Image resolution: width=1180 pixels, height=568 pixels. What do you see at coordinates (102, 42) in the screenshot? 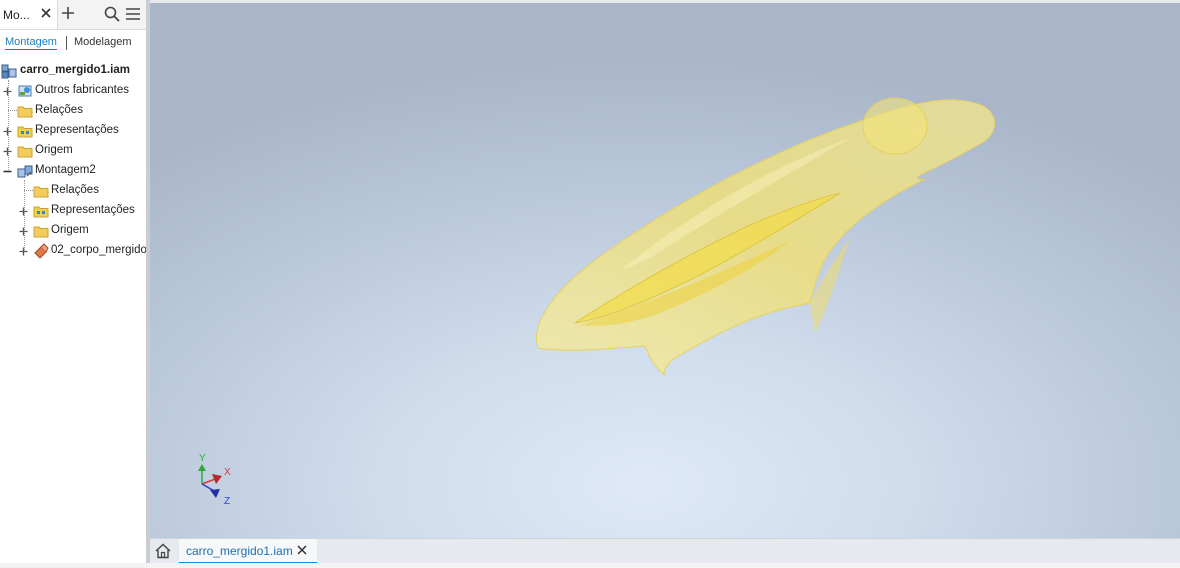
I see `tab-modelagem: Modelagem` at bounding box center [102, 42].